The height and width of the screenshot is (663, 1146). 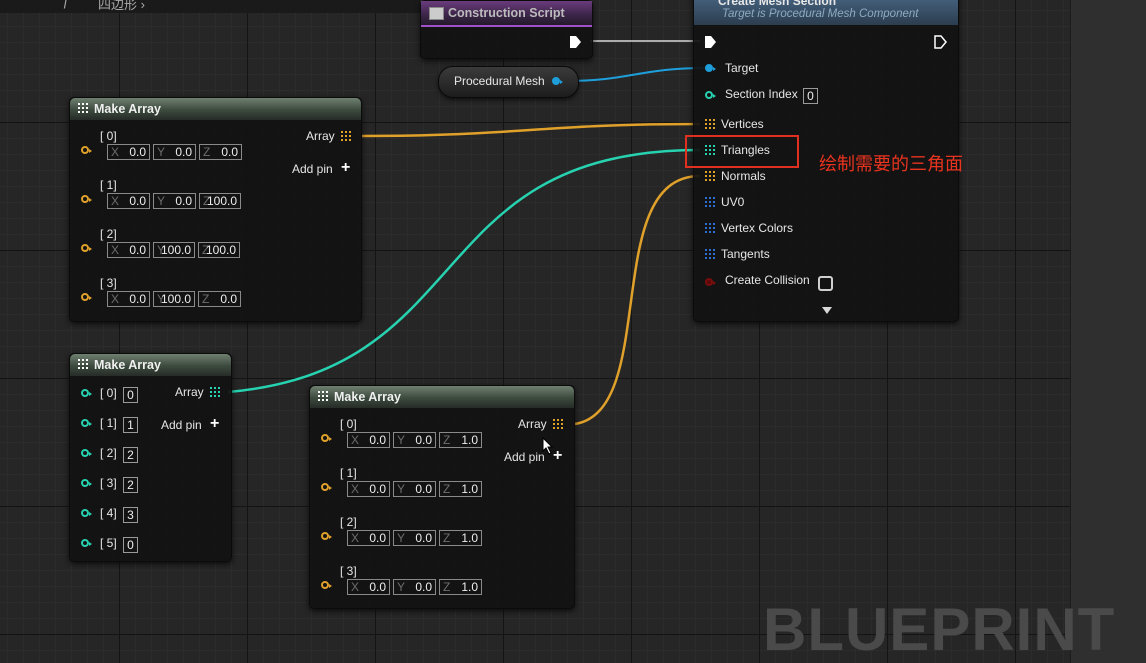 I want to click on procedural-mesh-variable: Procedural Mesh, so click(x=508, y=82).